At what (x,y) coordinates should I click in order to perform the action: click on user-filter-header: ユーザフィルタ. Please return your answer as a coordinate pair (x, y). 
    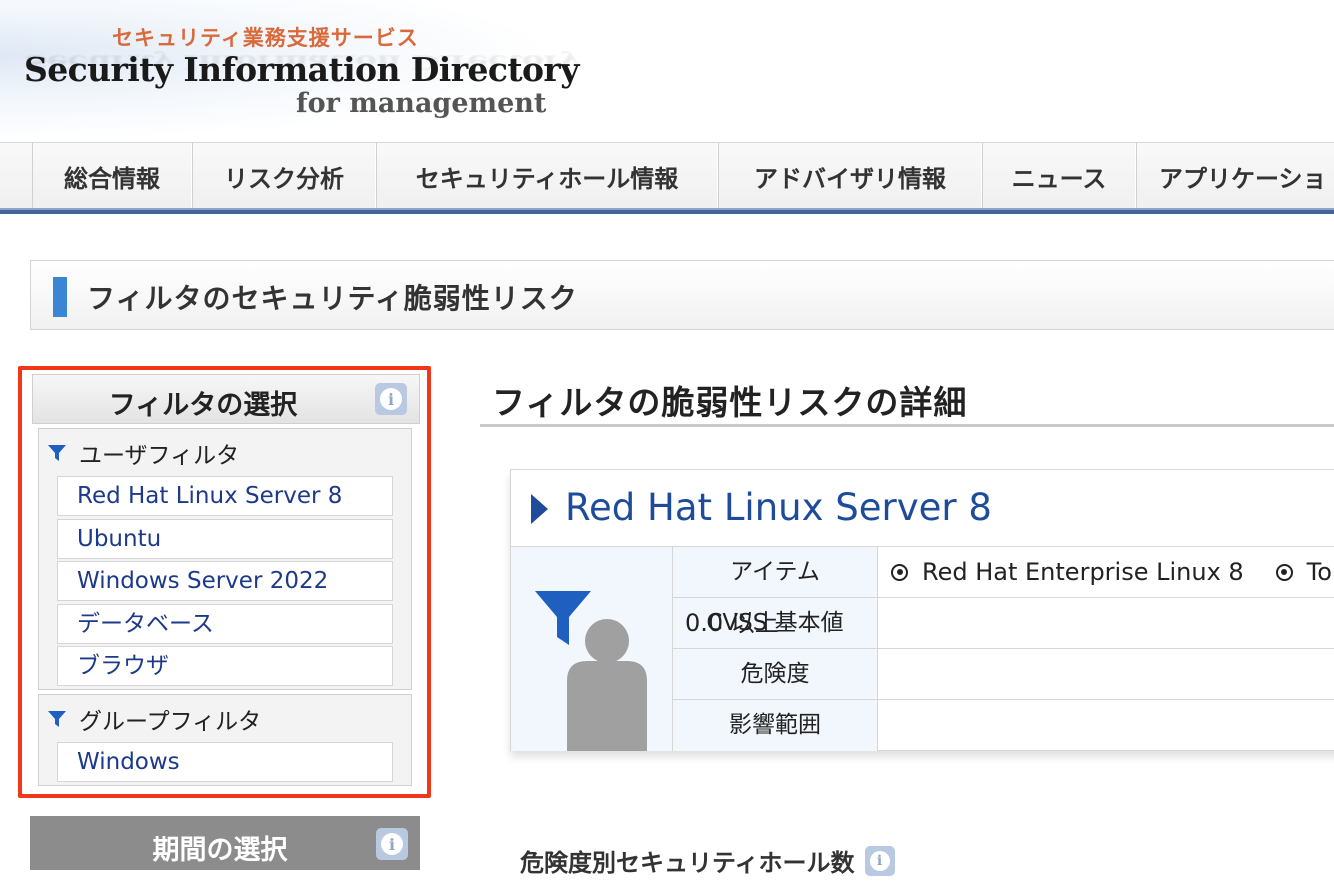
    Looking at the image, I should click on (143, 453).